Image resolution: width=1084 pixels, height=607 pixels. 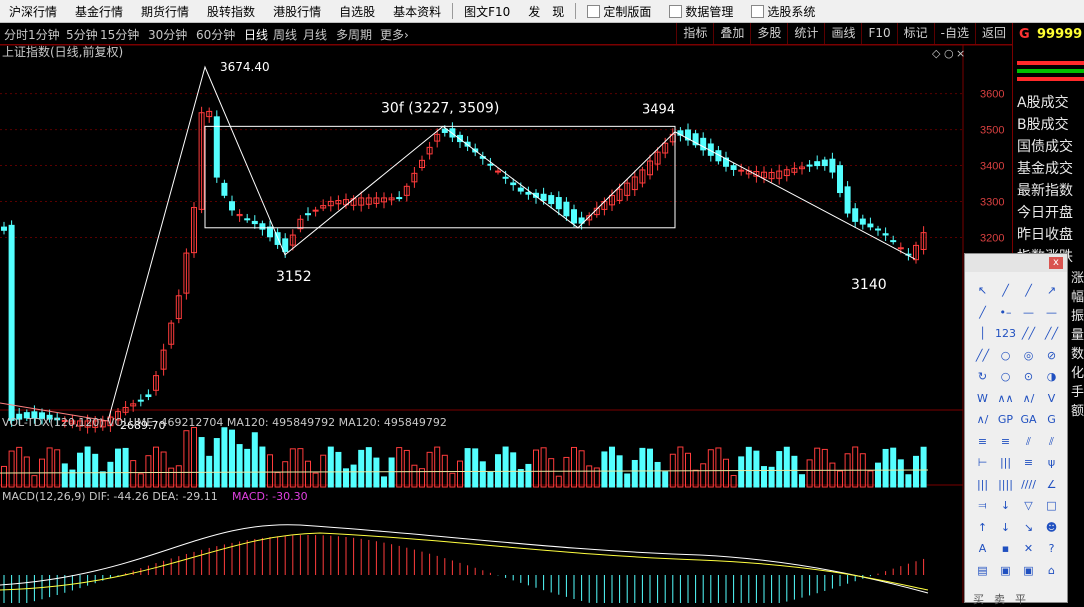 I want to click on draw-tool-36-icon: |||, so click(x=982, y=485).